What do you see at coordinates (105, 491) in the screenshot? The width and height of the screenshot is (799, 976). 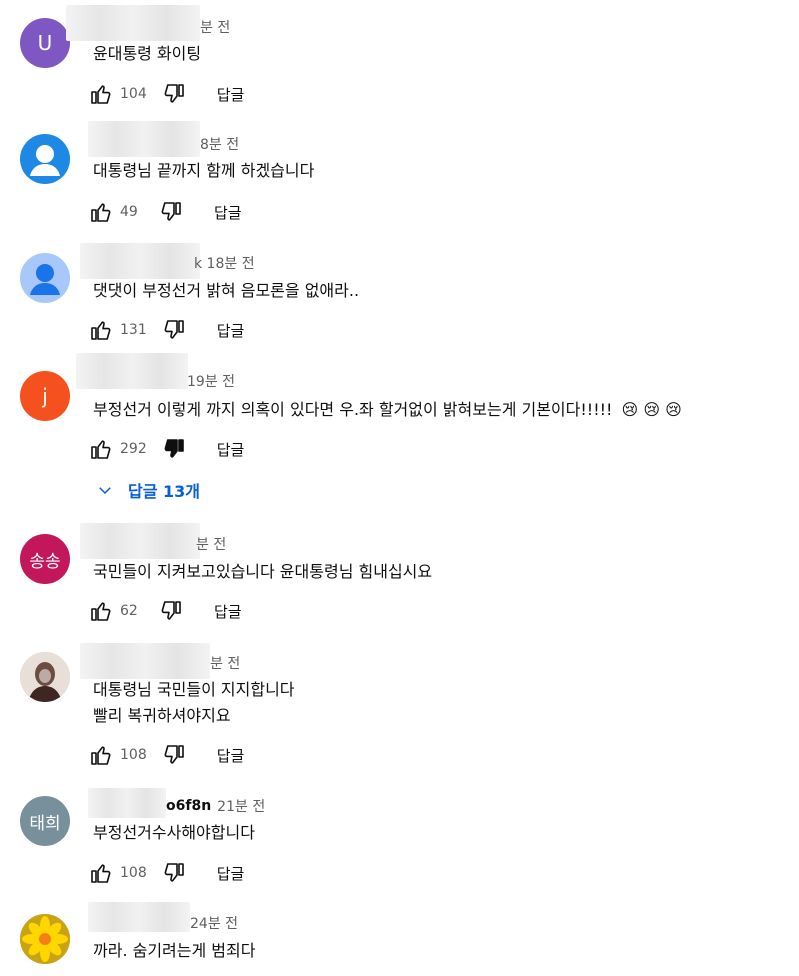 I see `chevron-down-icon` at bounding box center [105, 491].